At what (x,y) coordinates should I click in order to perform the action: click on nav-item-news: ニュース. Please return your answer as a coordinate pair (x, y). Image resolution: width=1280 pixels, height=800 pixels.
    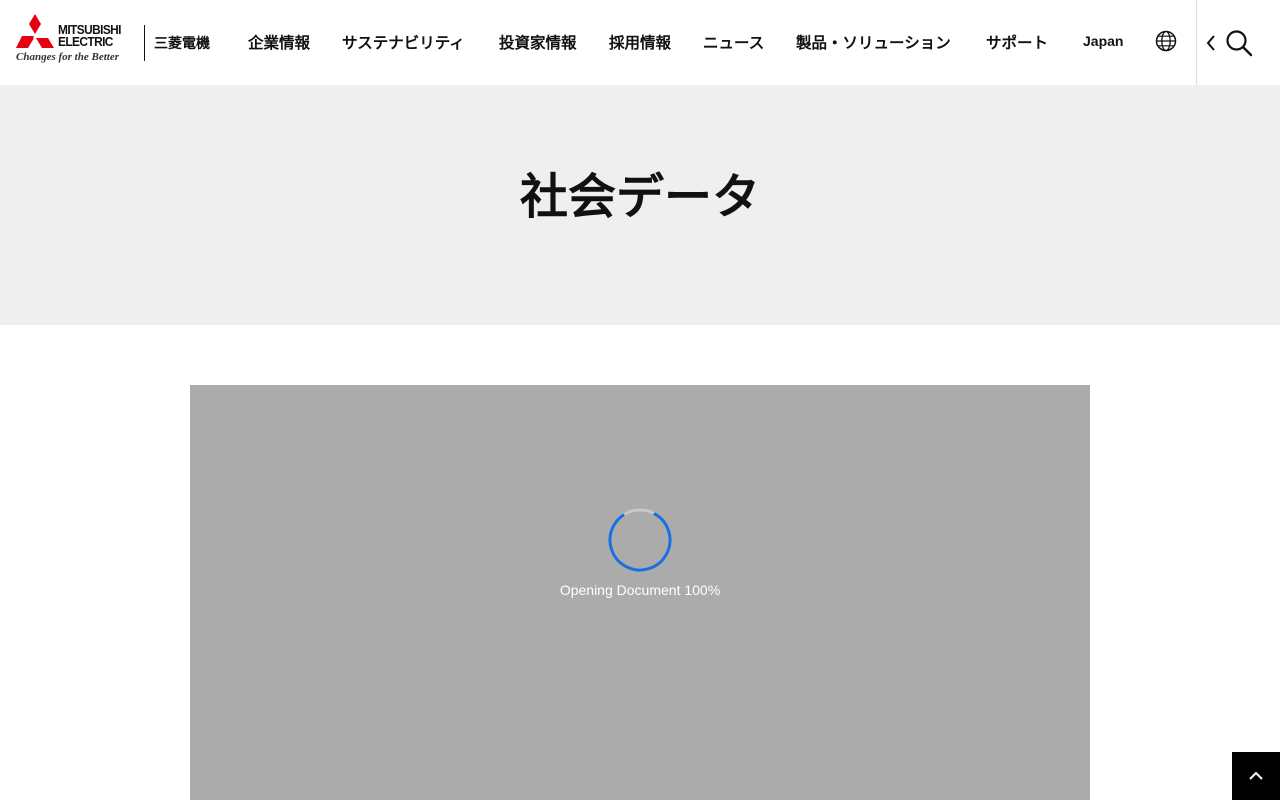
    Looking at the image, I should click on (733, 42).